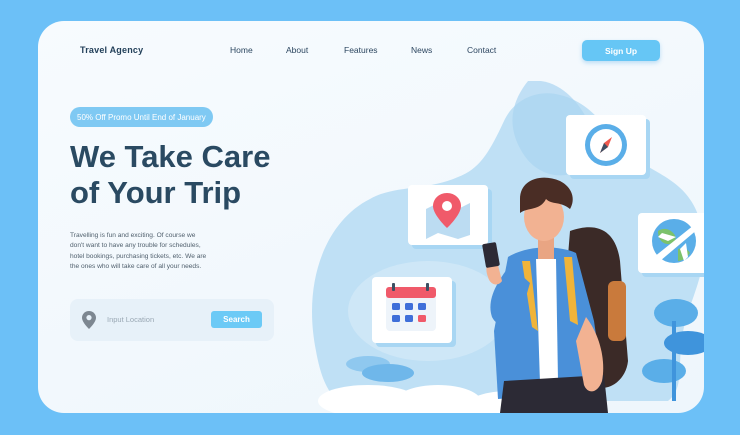  I want to click on location-pin-icon, so click(89, 320).